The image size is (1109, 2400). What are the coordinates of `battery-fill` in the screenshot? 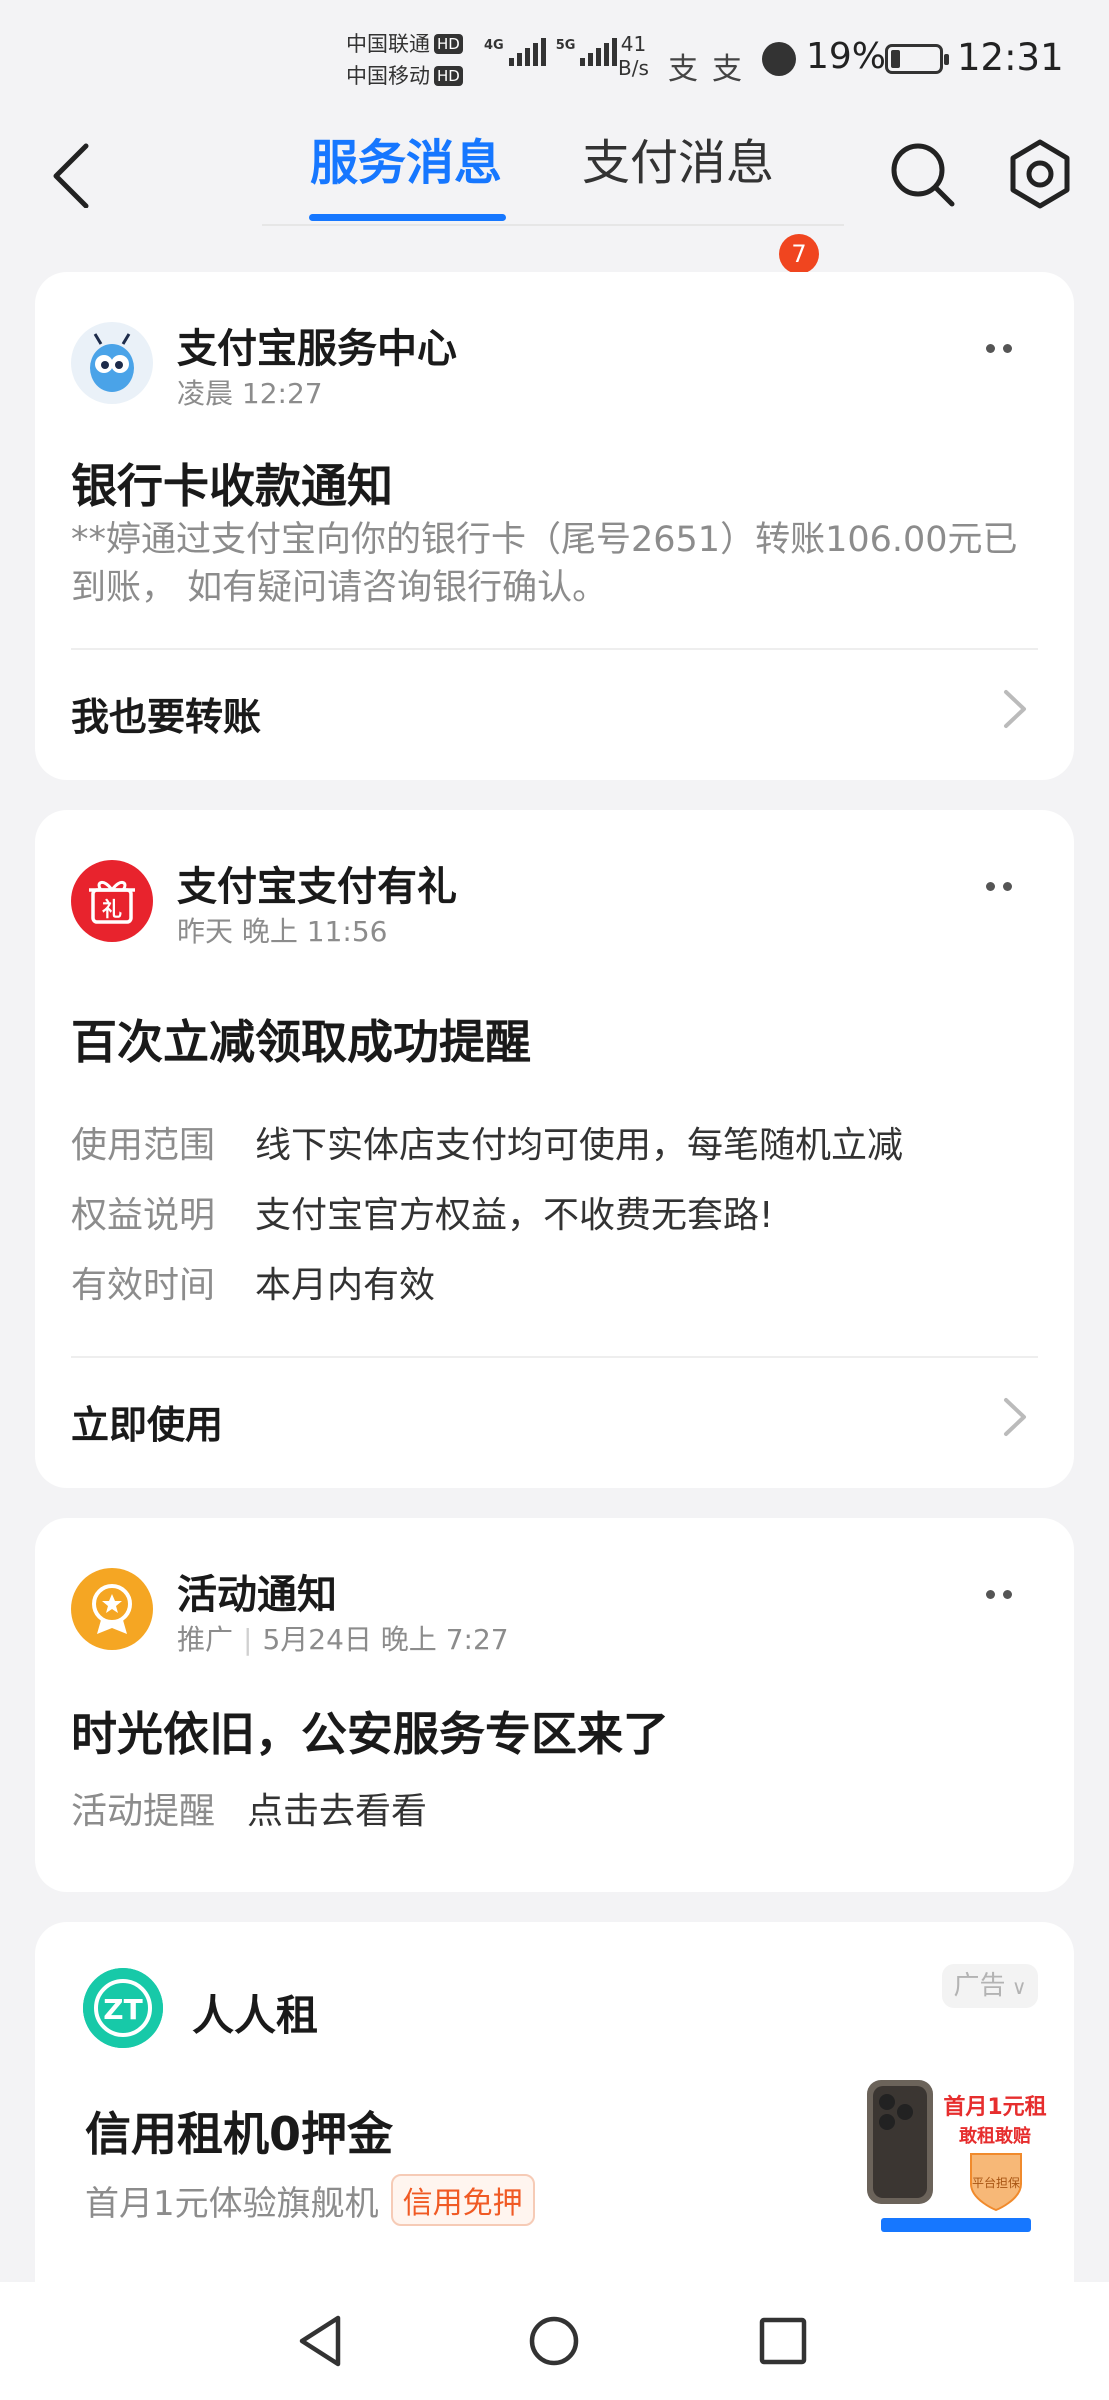 It's located at (895, 59).